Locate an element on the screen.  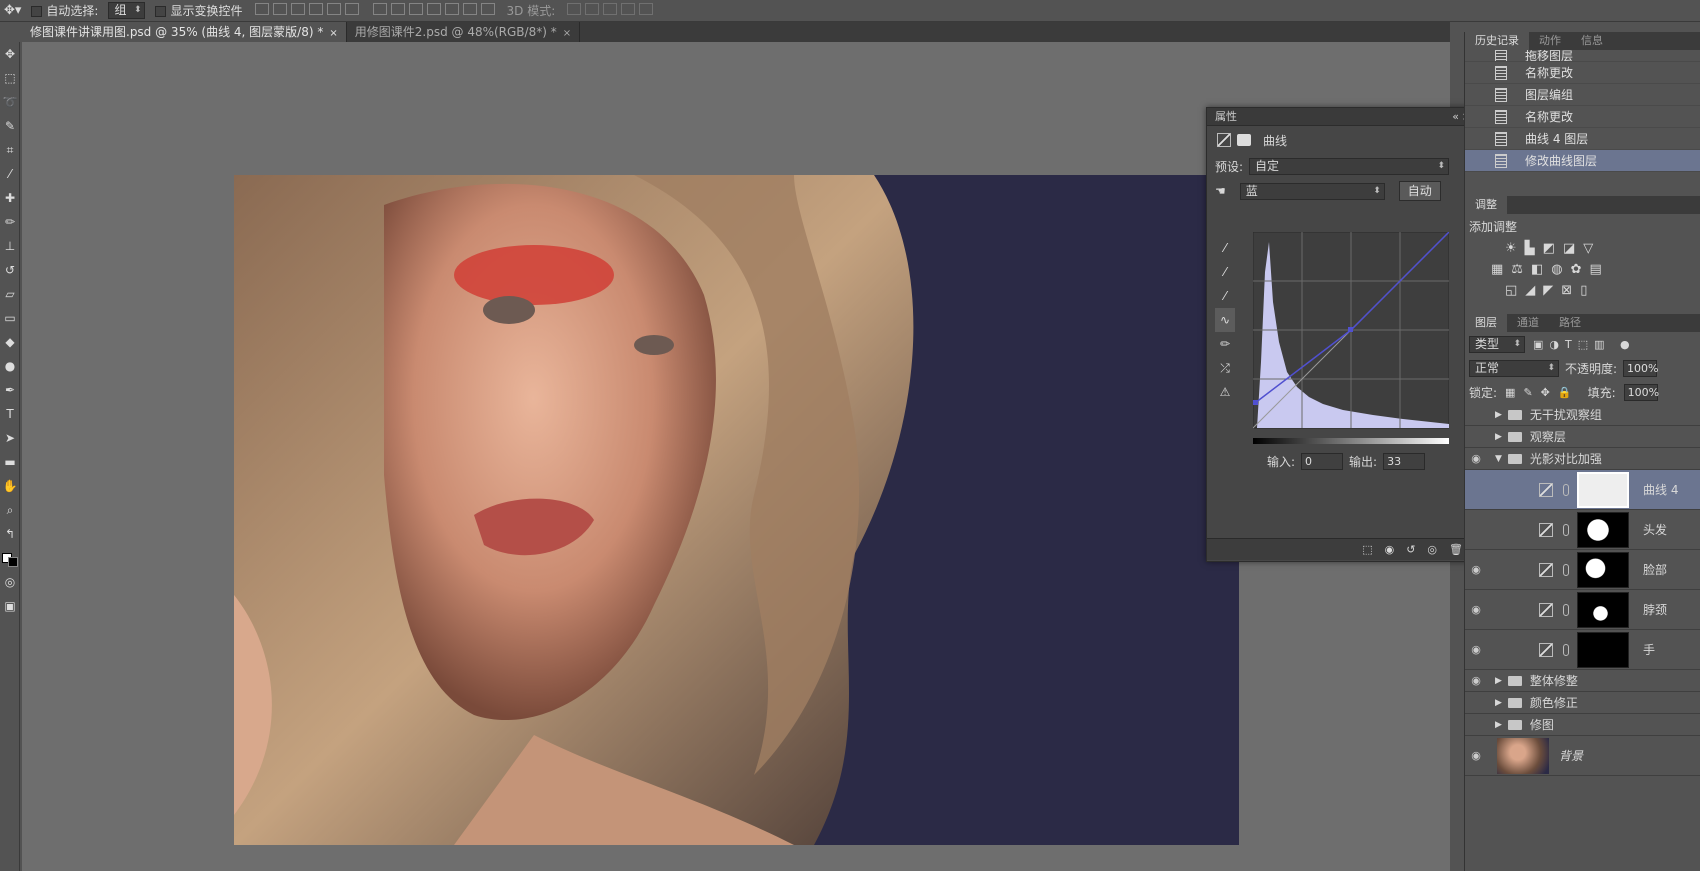
layer-group-open: ◉ ▼ 光影对比加强 is located at coordinates (1582, 459).